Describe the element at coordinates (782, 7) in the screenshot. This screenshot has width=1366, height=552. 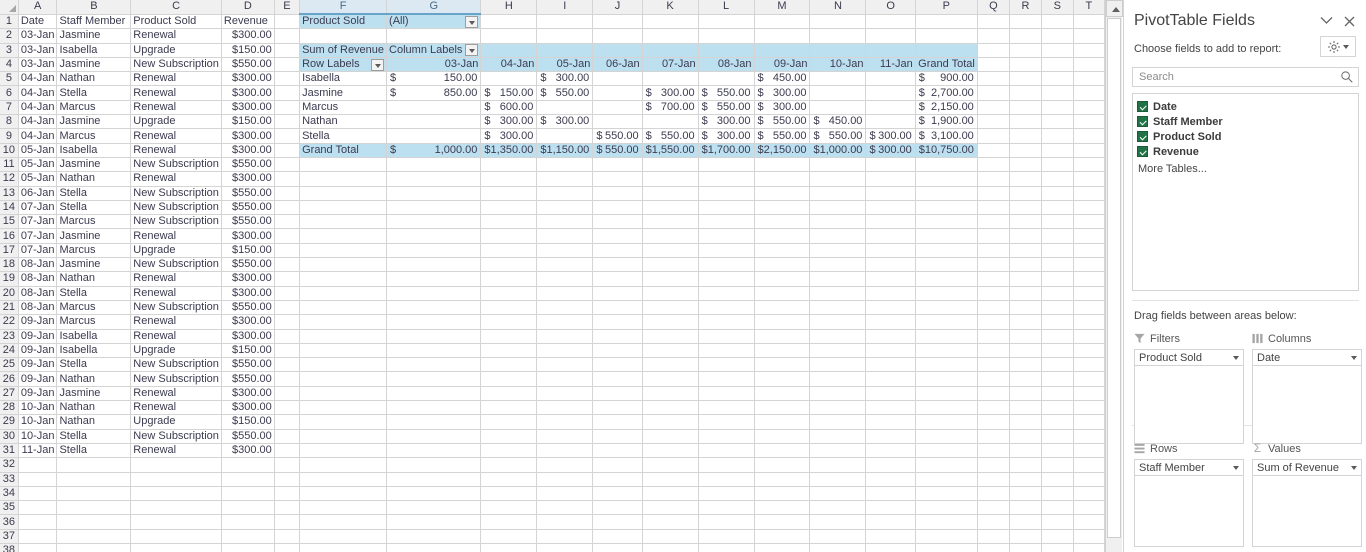
I see `column-header-m: M` at that location.